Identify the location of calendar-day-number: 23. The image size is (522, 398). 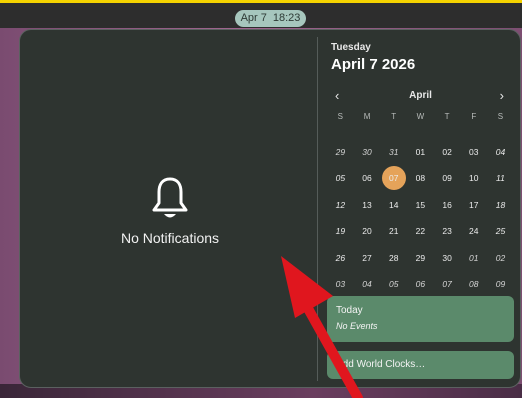
(447, 231).